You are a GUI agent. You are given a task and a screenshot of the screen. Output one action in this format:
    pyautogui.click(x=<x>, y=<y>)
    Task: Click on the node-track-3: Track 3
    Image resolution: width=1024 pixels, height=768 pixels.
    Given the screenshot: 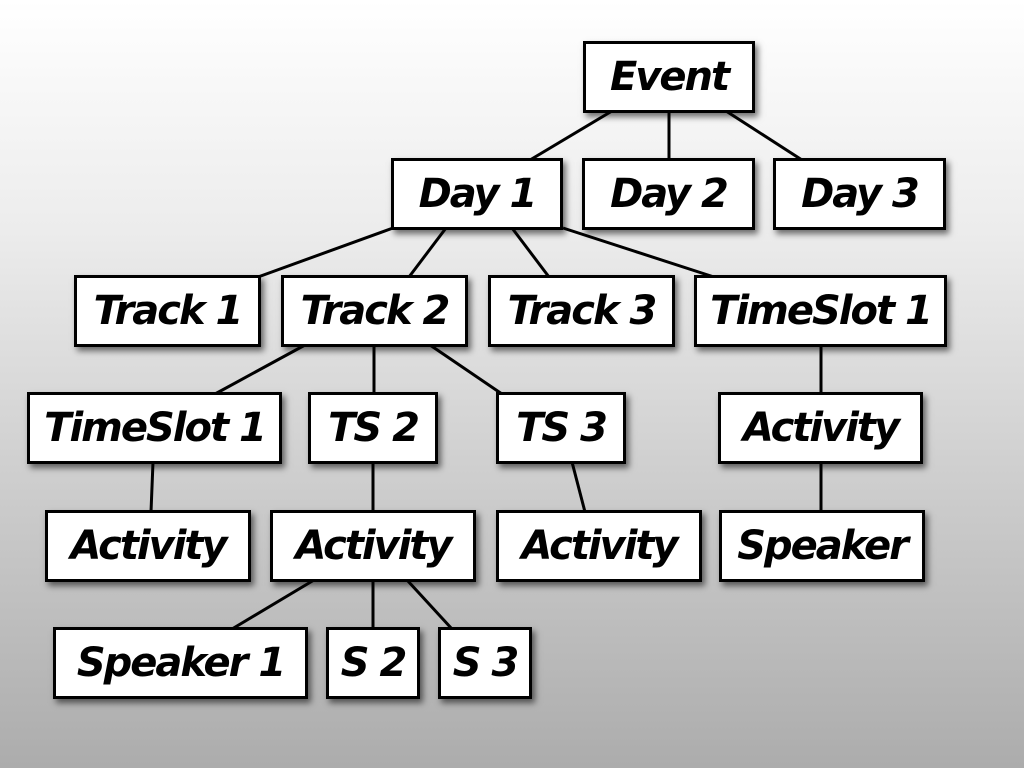 What is the action you would take?
    pyautogui.click(x=581, y=311)
    